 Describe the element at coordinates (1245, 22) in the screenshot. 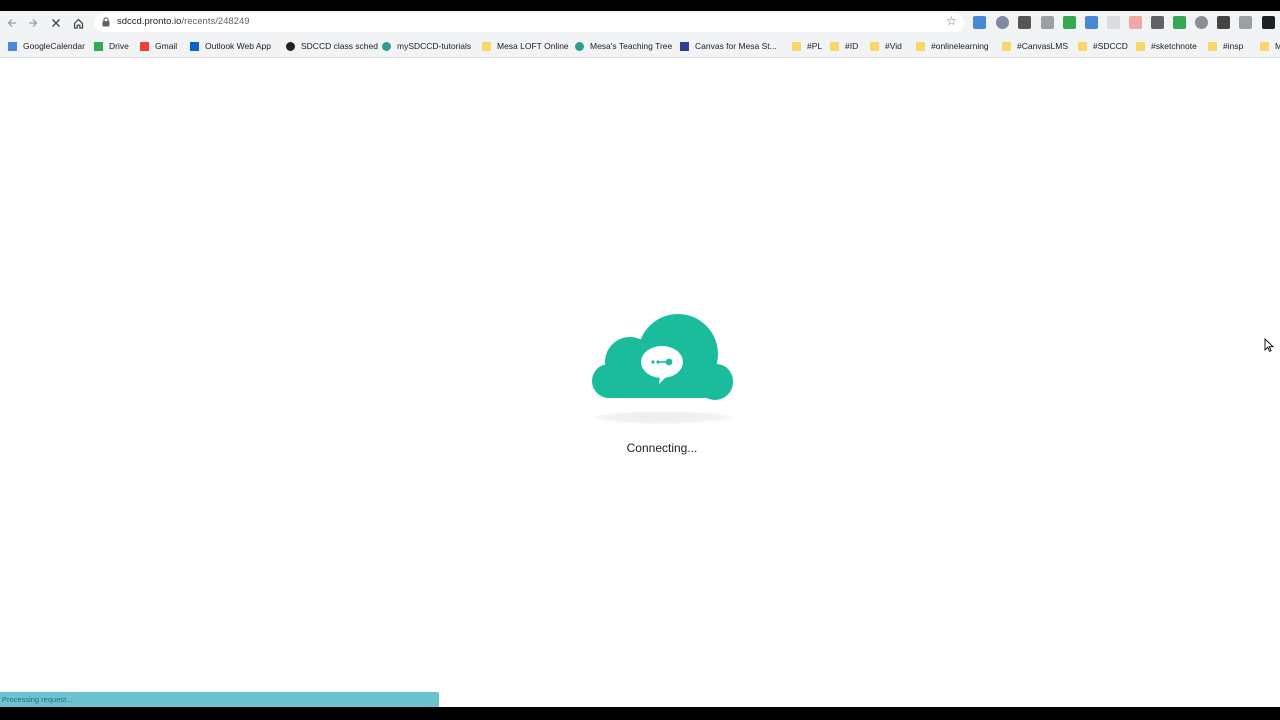

I see `screenshot-ext-icon` at that location.